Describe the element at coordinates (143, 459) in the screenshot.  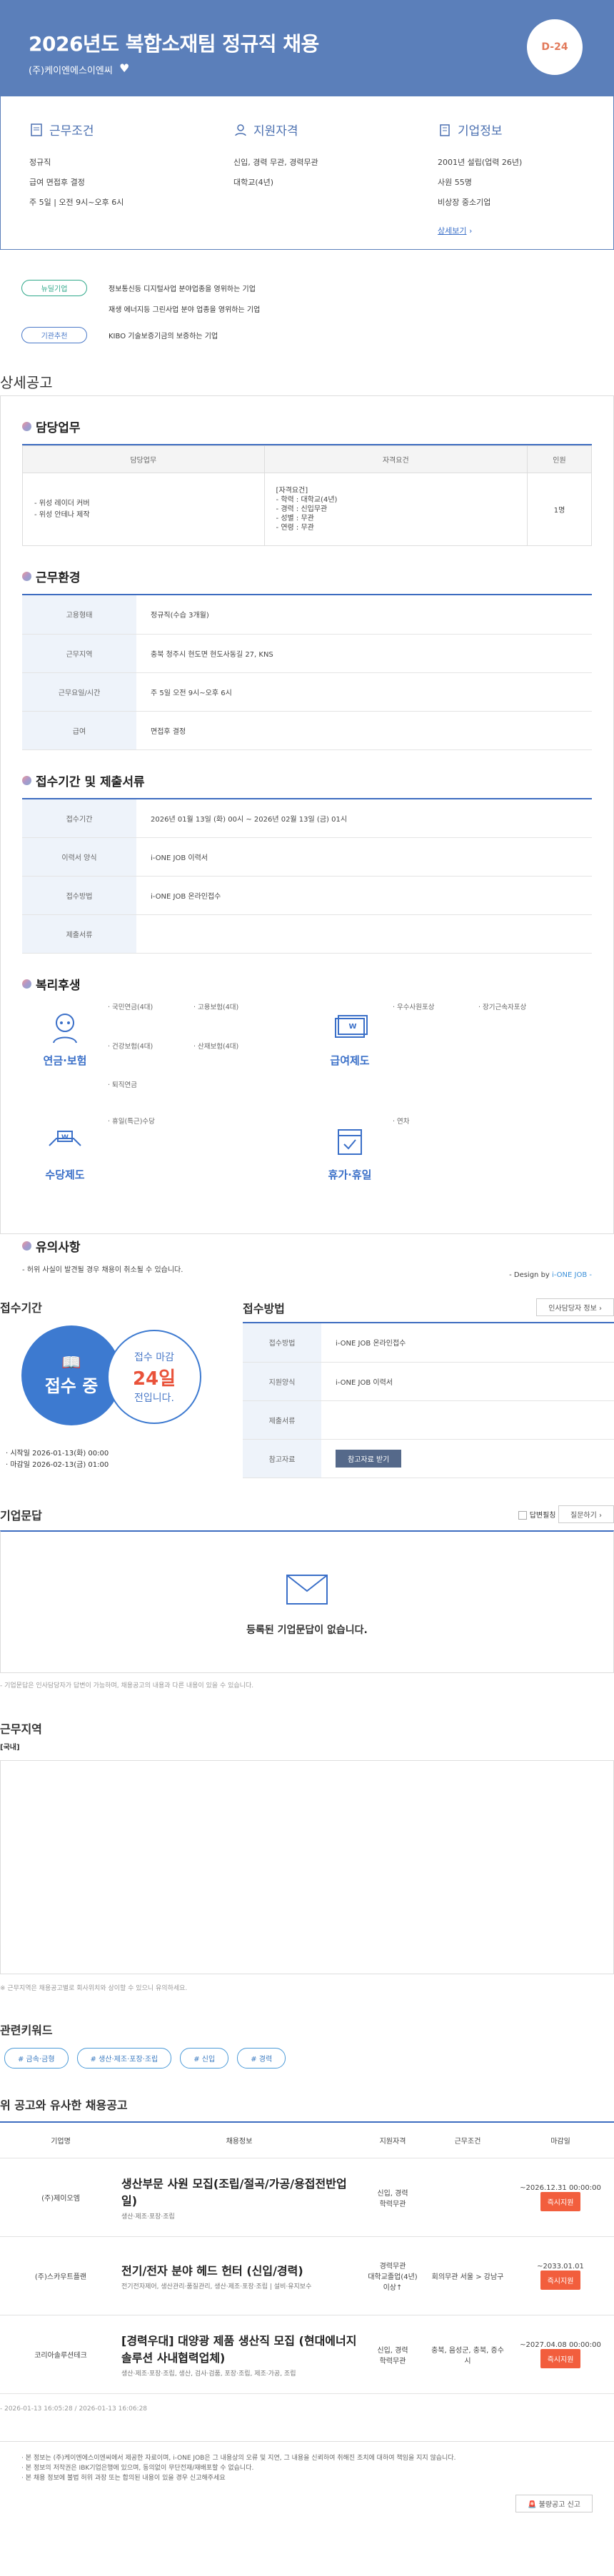
I see `duty-col-header: 담당업무` at that location.